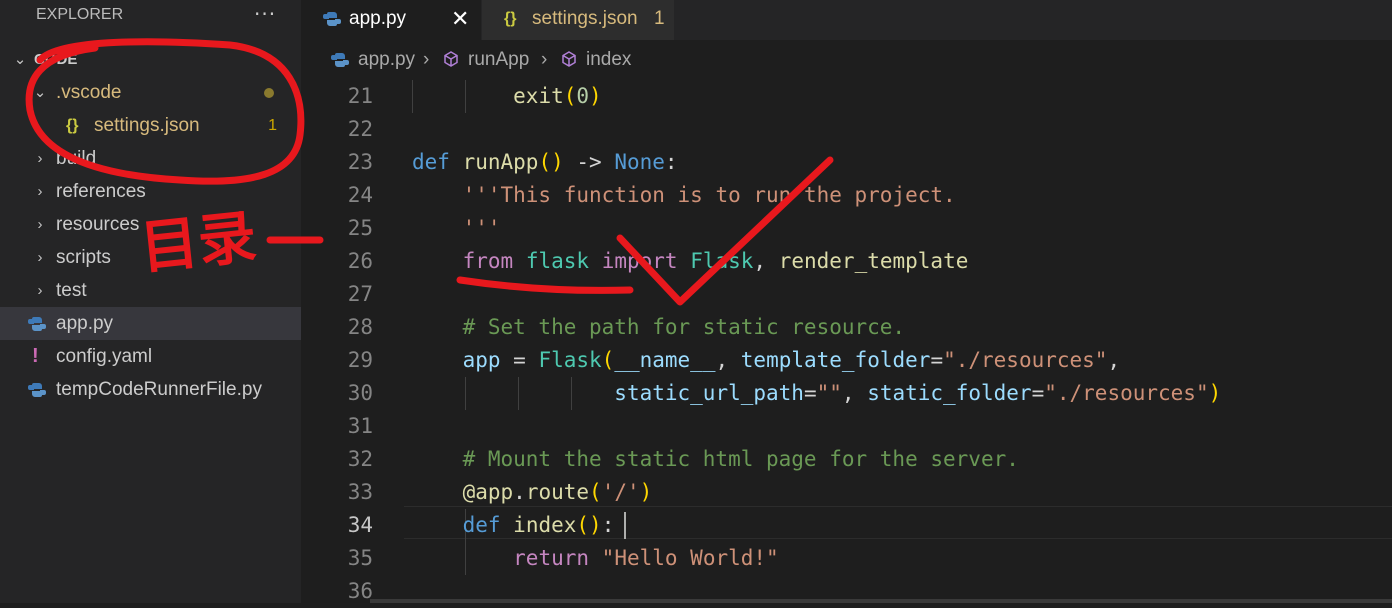 The width and height of the screenshot is (1392, 608). I want to click on line-number: 21, so click(360, 96).